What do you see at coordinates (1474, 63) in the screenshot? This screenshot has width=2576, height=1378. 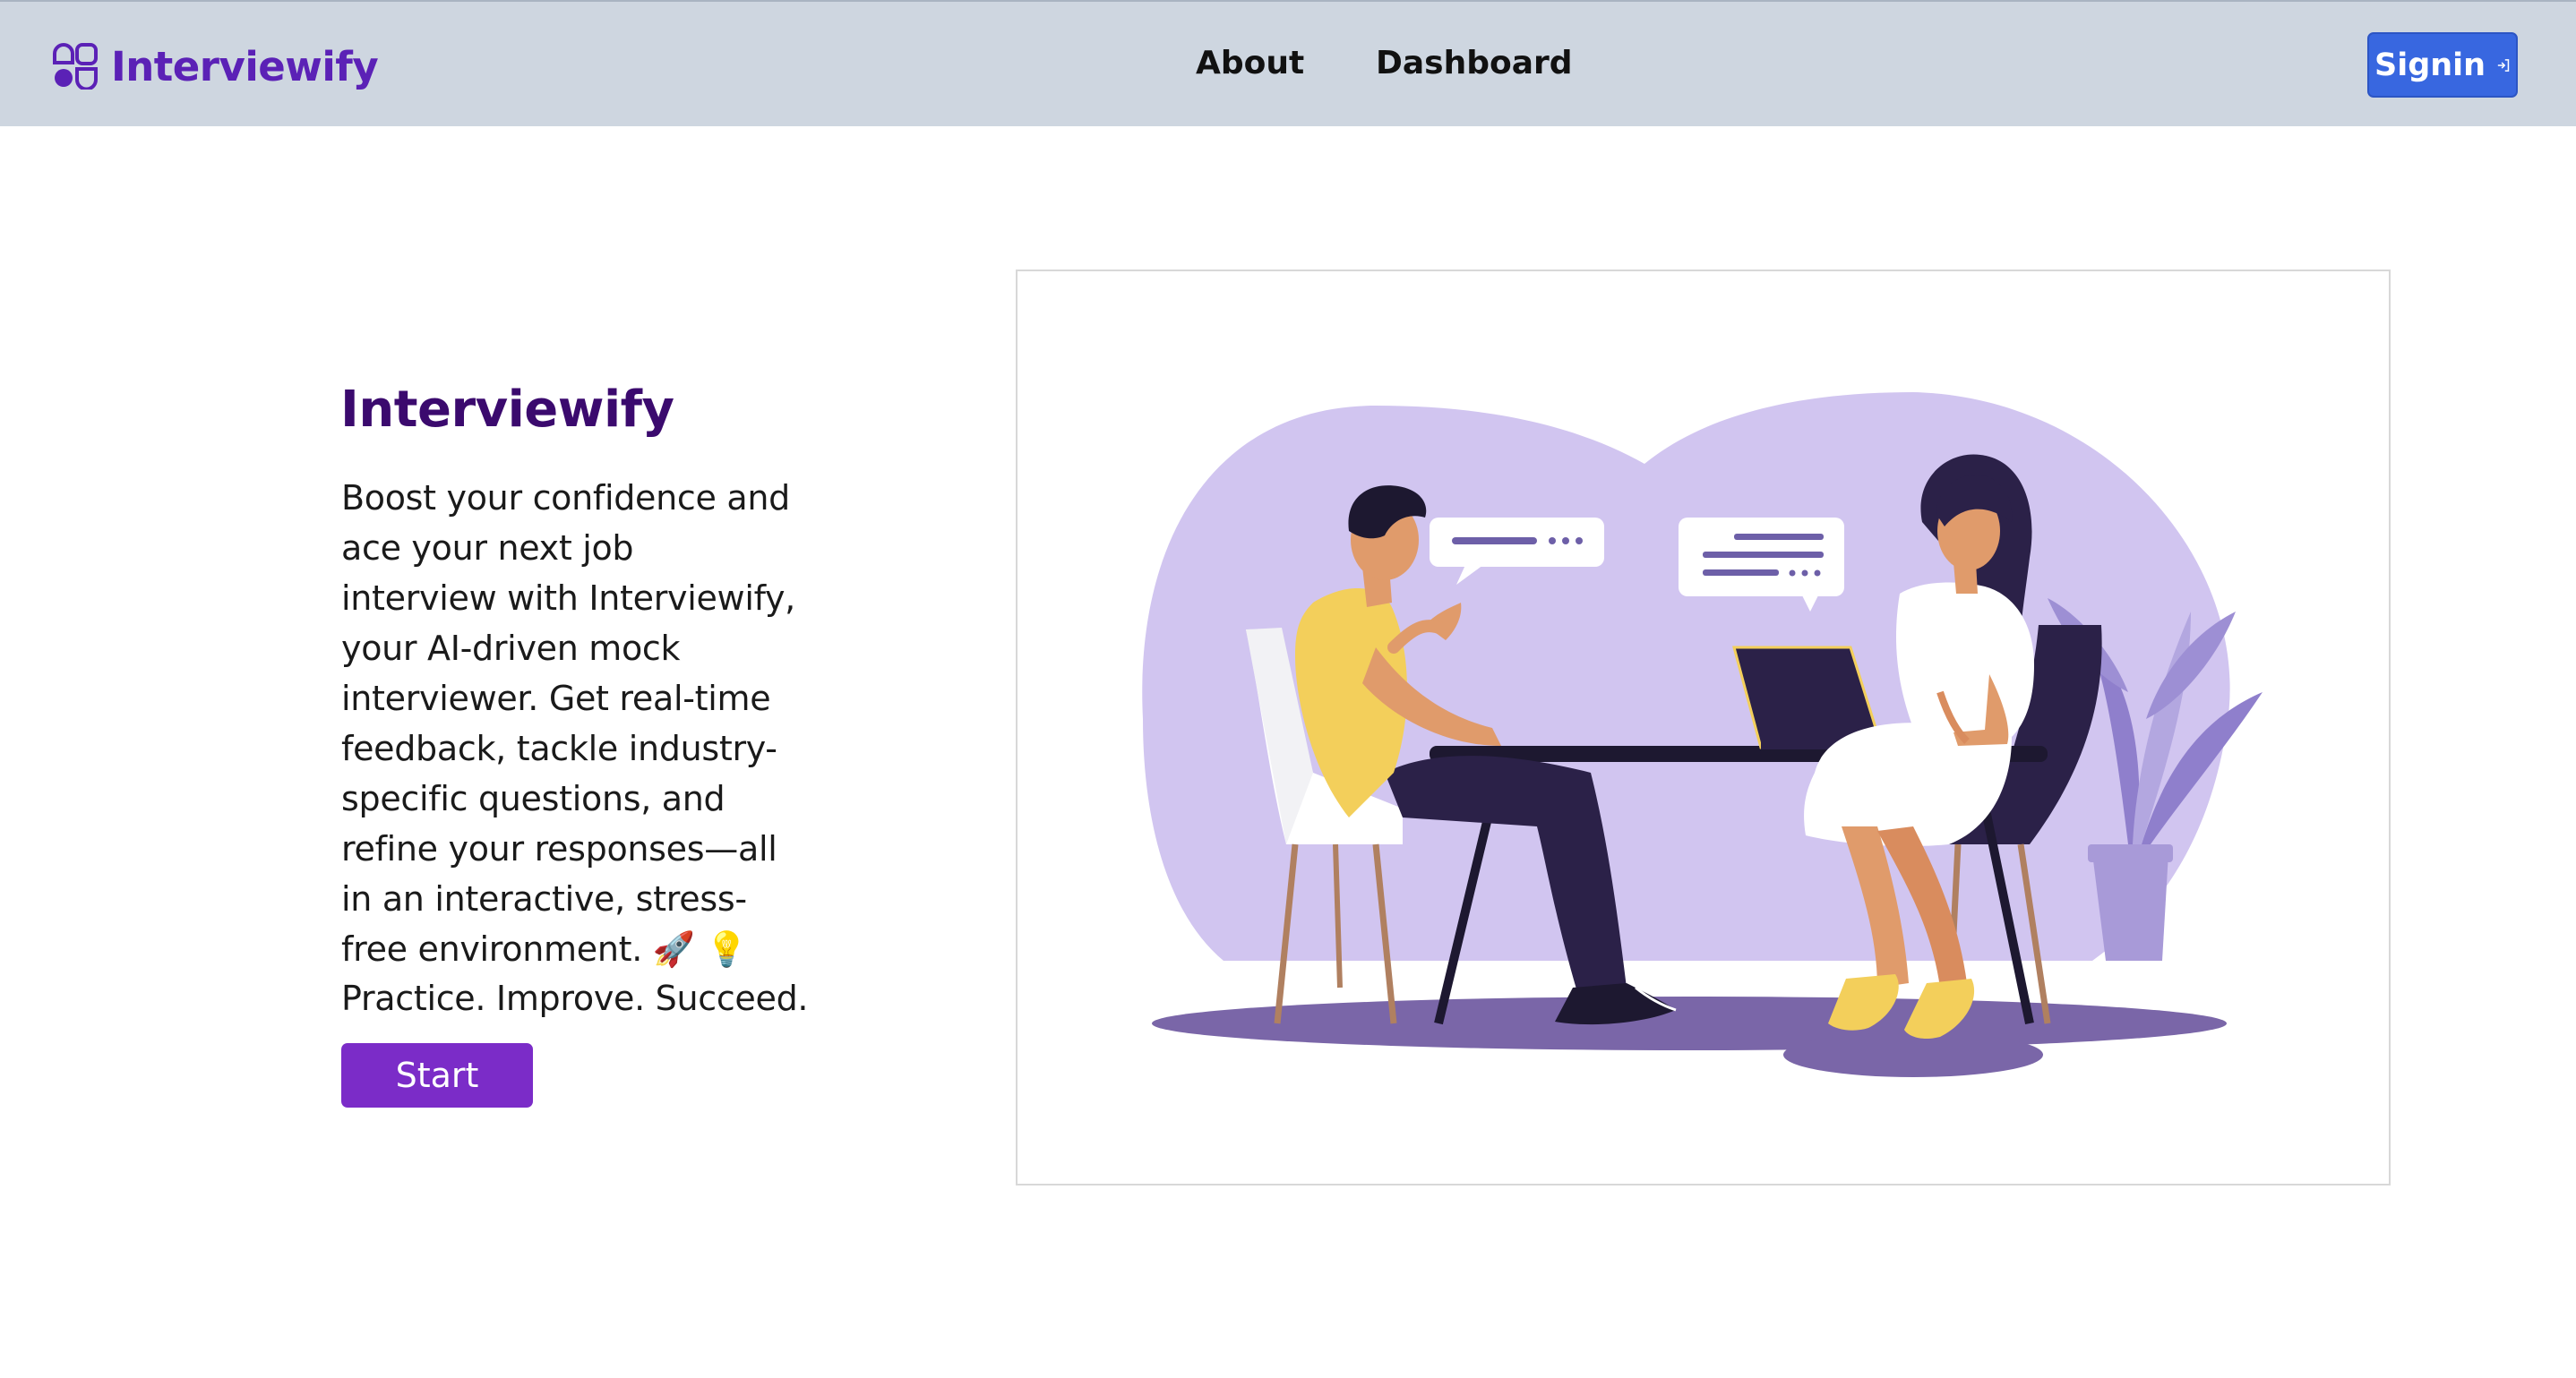 I see `nav-link-dashboard: Dashboard` at bounding box center [1474, 63].